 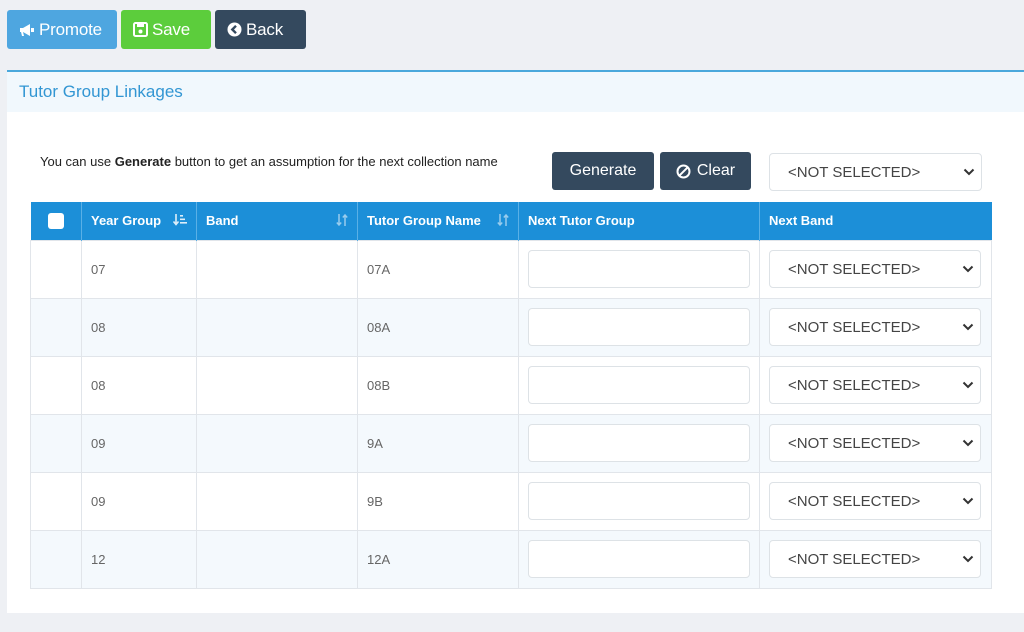 I want to click on table-row: 12 12A <NOT SELECTED>, so click(x=511, y=559).